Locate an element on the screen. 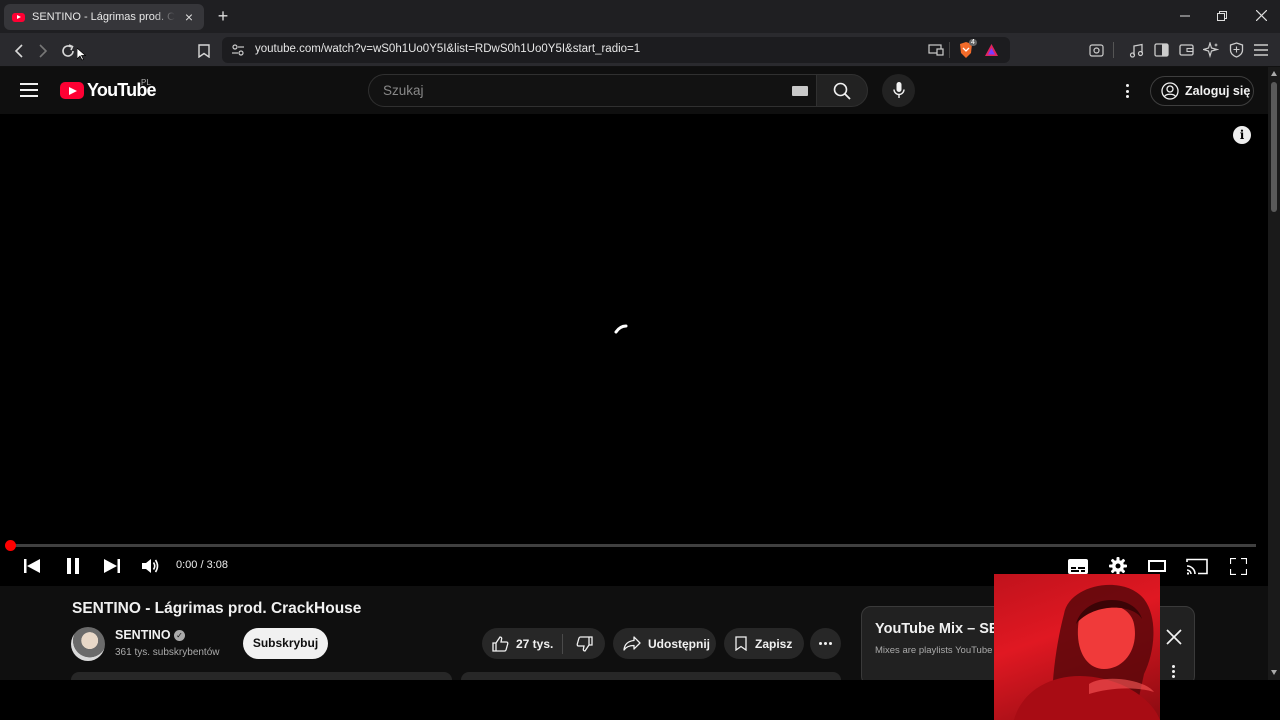 The width and height of the screenshot is (1280, 720). browser-tab: SENTINO - Lágrimas prod. CrackHouse × is located at coordinates (104, 17).